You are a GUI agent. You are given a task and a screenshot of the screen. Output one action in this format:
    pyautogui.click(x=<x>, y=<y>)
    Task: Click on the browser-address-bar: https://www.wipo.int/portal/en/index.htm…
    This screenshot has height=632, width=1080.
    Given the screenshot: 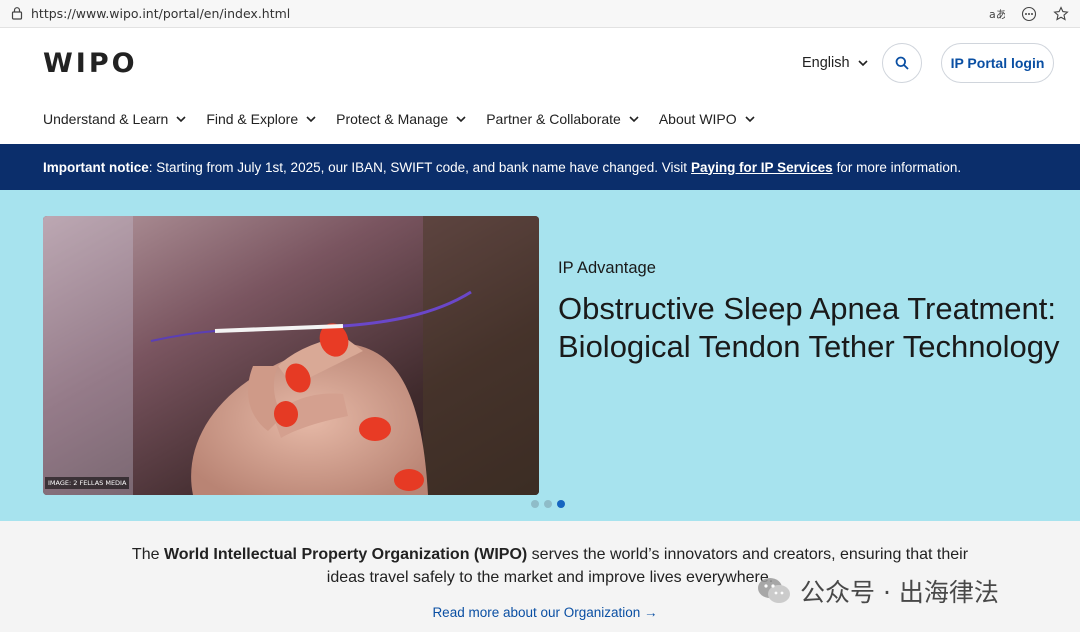 What is the action you would take?
    pyautogui.click(x=540, y=14)
    